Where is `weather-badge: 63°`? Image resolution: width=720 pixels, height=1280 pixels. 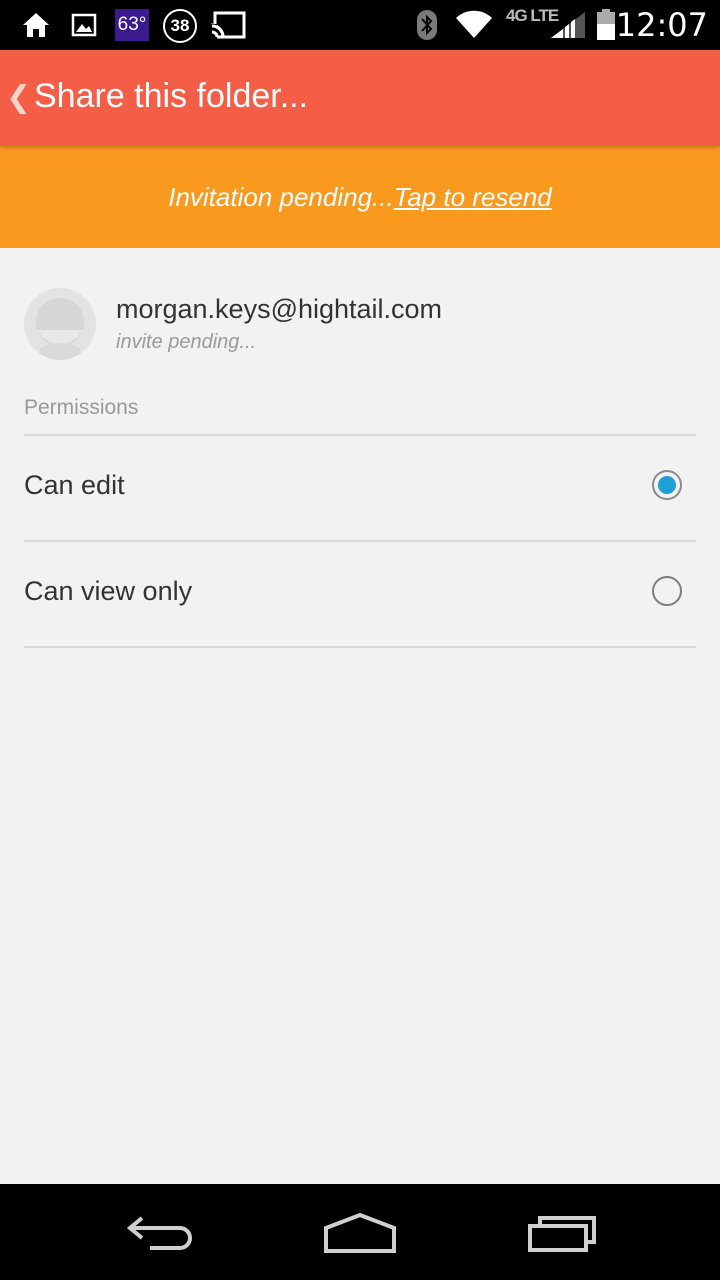
weather-badge: 63° is located at coordinates (132, 25).